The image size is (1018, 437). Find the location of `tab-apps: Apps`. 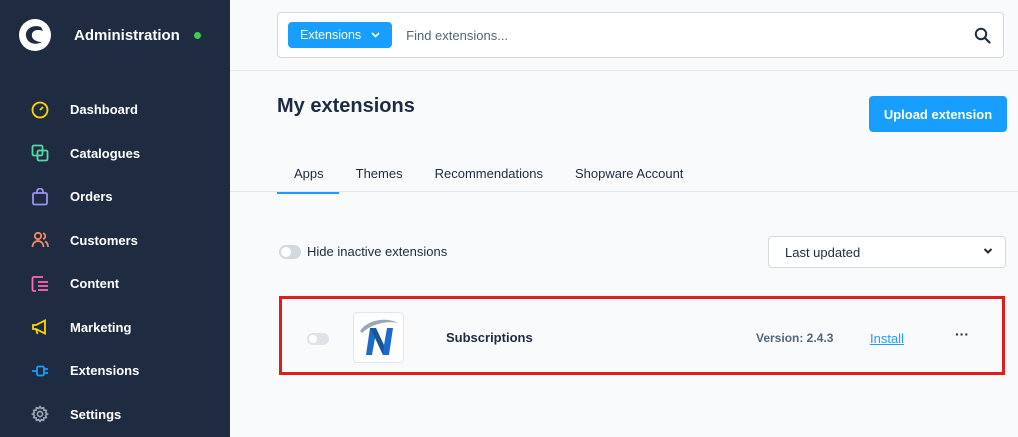

tab-apps: Apps is located at coordinates (308, 180).